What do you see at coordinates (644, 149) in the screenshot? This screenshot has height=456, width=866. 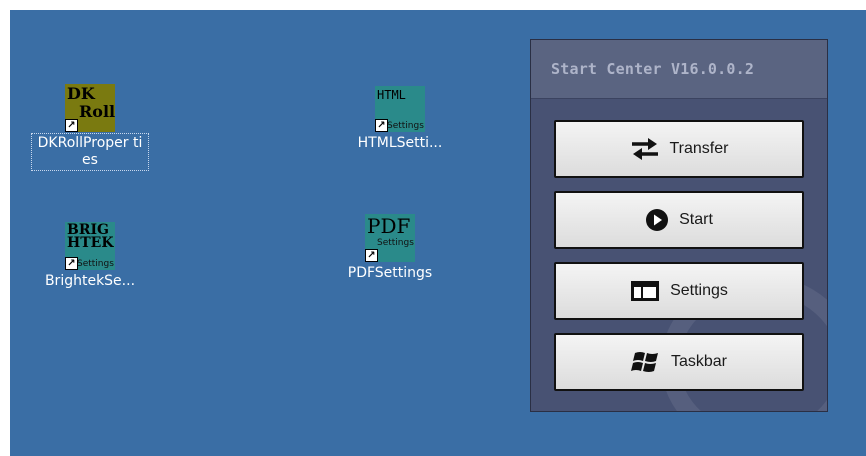 I see `transfer-arrows-icon` at bounding box center [644, 149].